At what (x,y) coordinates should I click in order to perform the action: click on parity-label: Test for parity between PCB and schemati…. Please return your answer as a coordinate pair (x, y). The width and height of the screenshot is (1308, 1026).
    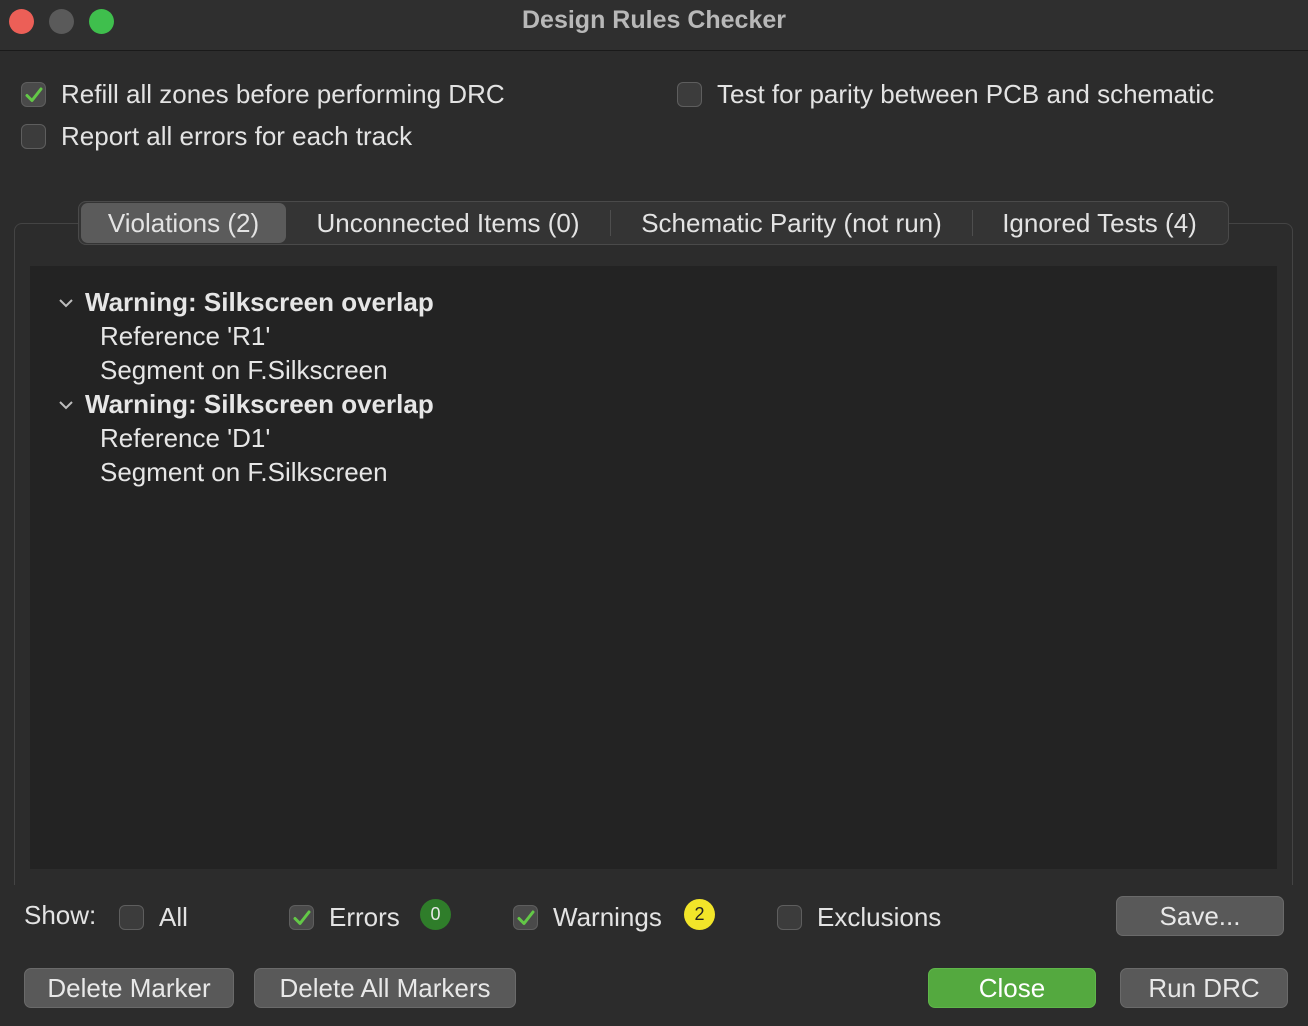
    Looking at the image, I should click on (966, 94).